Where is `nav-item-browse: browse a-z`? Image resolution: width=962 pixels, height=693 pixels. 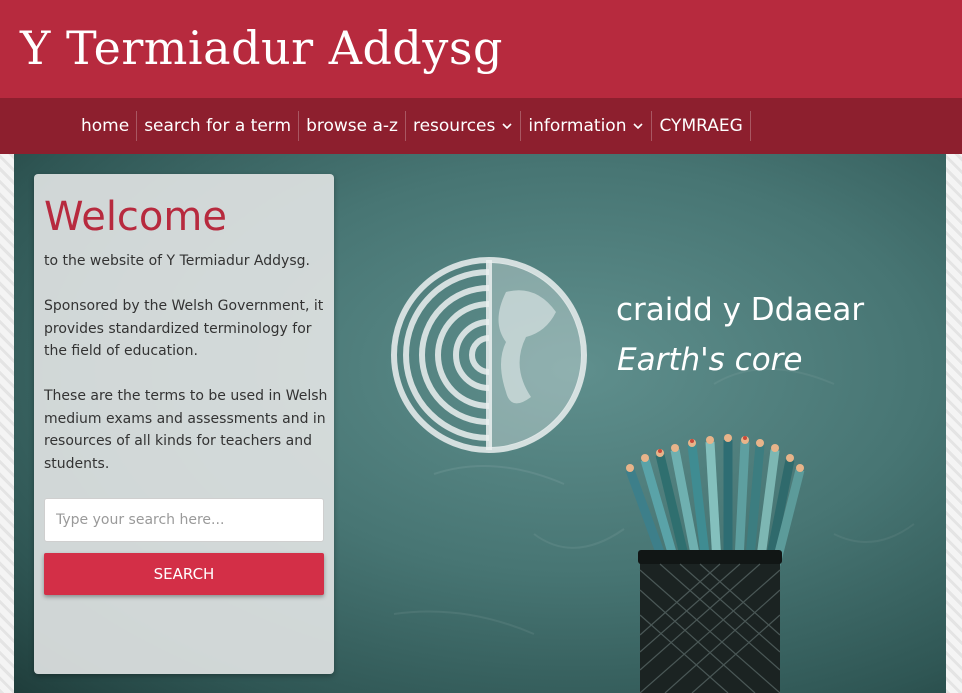 nav-item-browse: browse a-z is located at coordinates (351, 126).